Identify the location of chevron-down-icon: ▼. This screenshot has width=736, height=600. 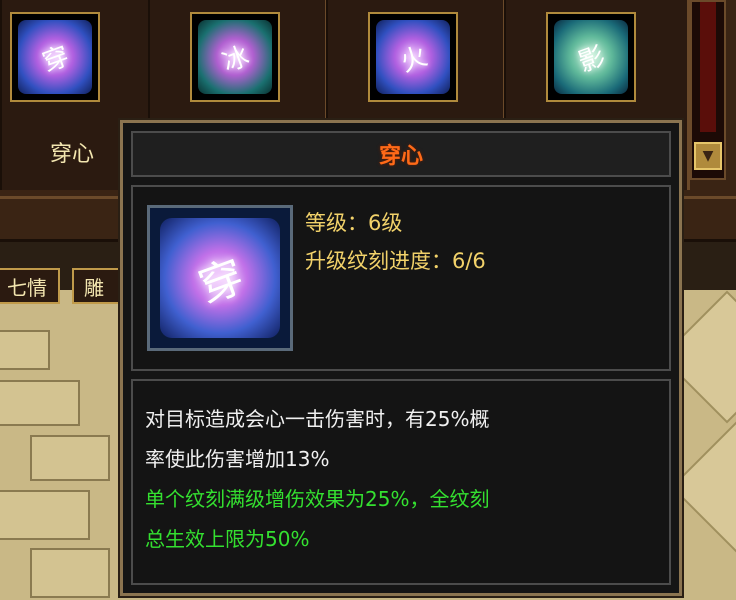
(708, 156).